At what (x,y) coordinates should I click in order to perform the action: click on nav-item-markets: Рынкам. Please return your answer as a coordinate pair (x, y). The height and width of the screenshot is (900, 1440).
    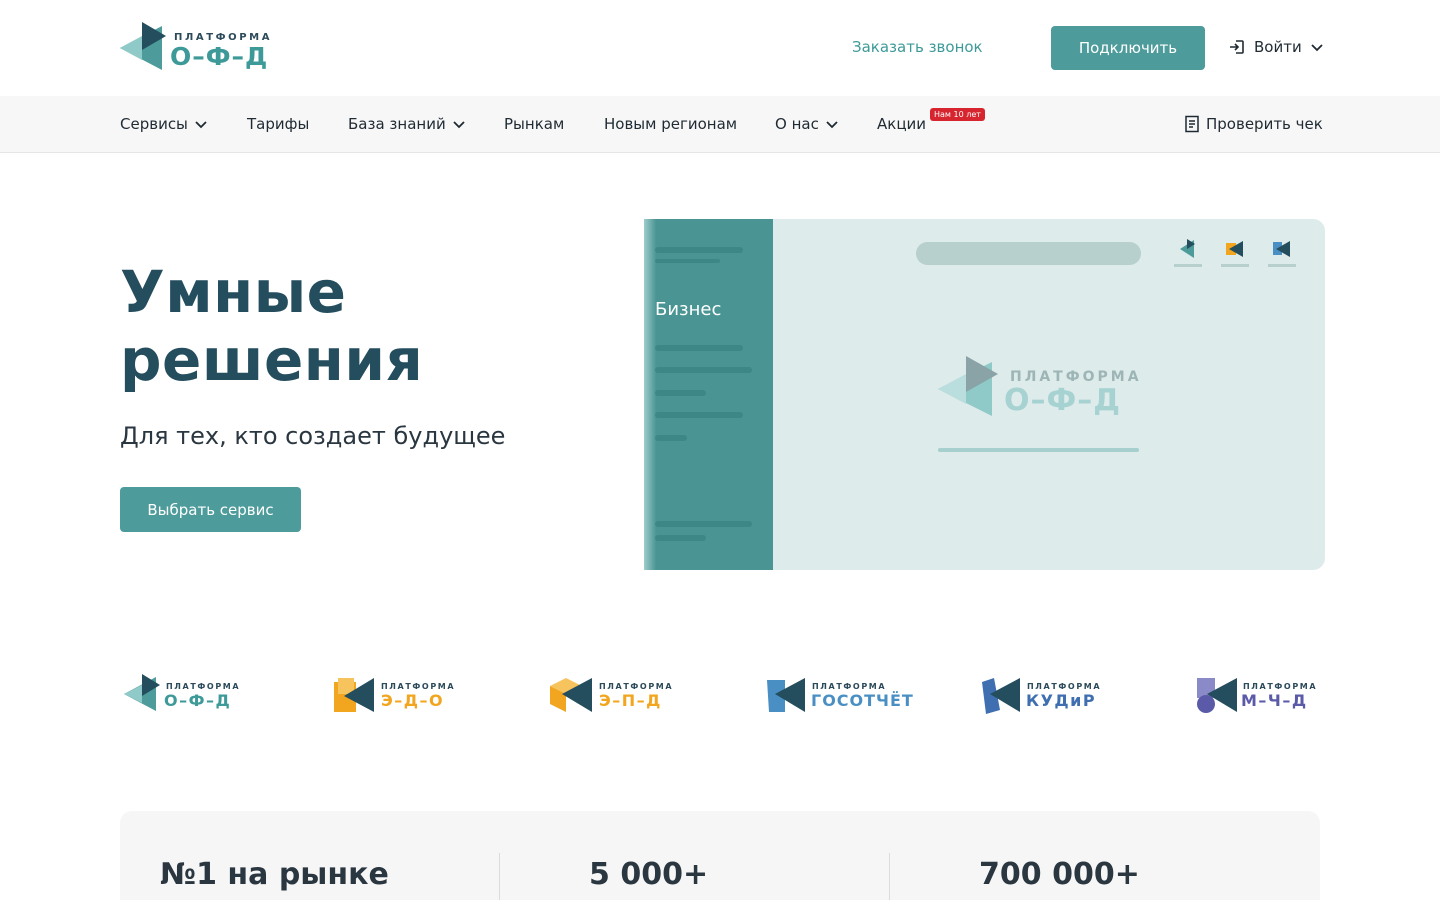
    Looking at the image, I should click on (534, 124).